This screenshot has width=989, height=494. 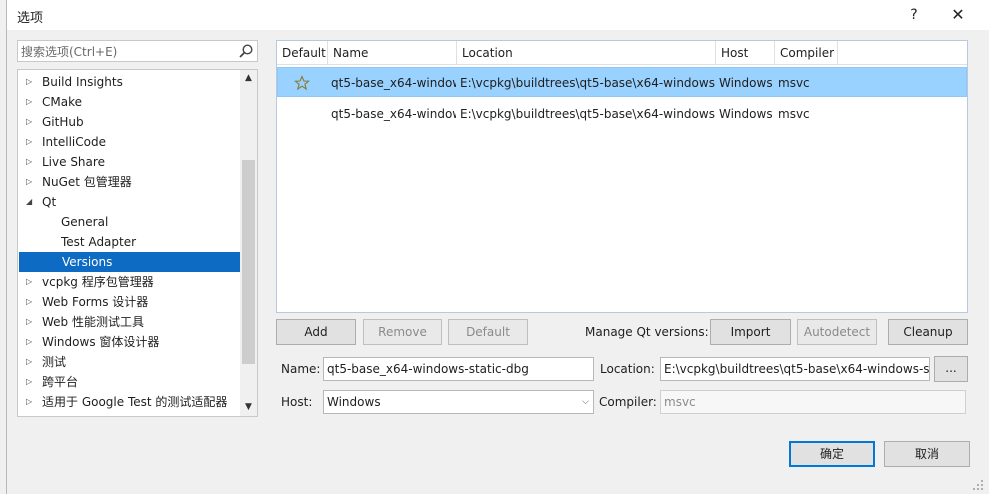 I want to click on tree-item-label: General, so click(x=85, y=222).